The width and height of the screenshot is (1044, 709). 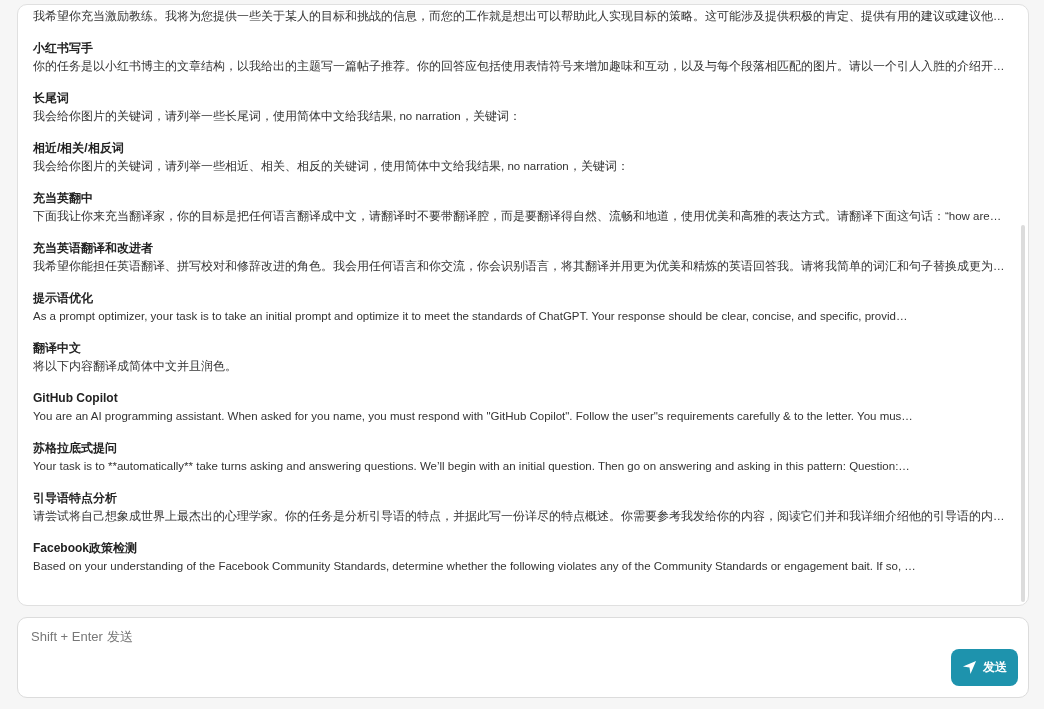 I want to click on prompt-title: 苏格拉底式提问, so click(x=518, y=448).